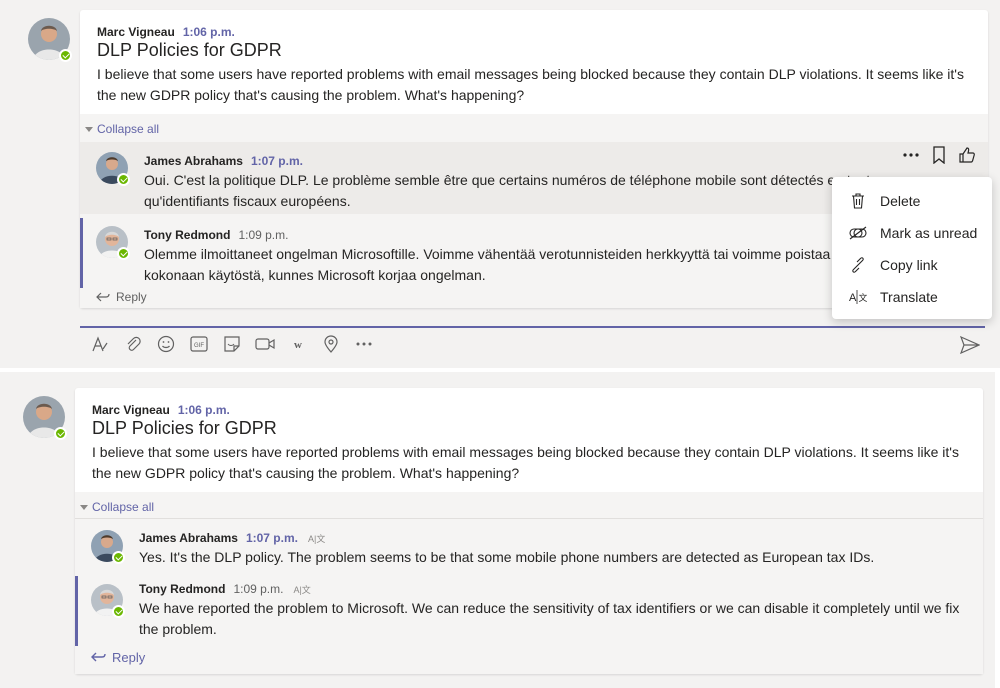 The width and height of the screenshot is (1000, 688). I want to click on svg-text: w, so click(298, 345).